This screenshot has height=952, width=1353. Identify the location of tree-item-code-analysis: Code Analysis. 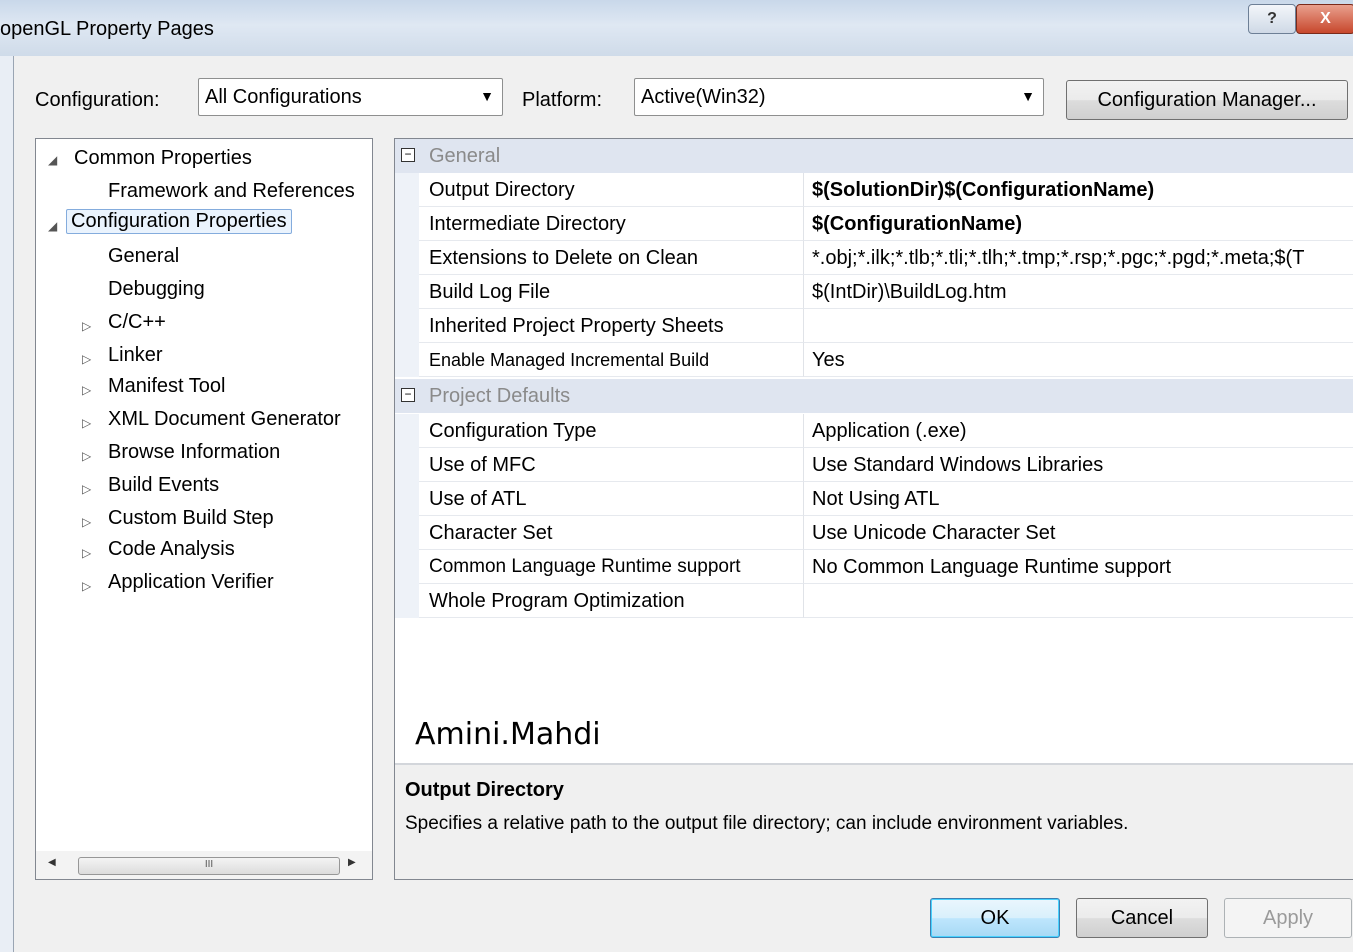
(171, 549).